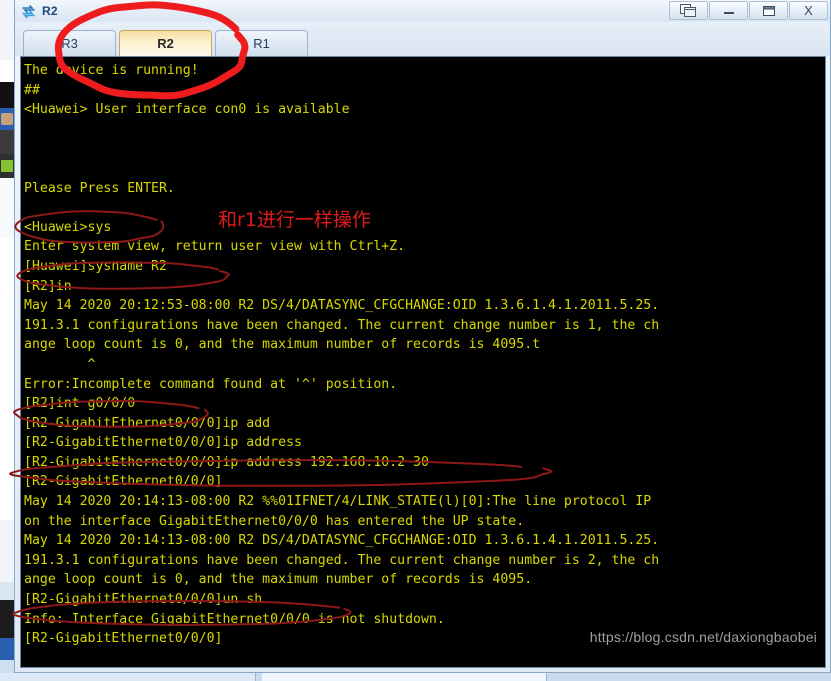 The width and height of the screenshot is (831, 681). I want to click on leaf-icon, so click(7, 166).